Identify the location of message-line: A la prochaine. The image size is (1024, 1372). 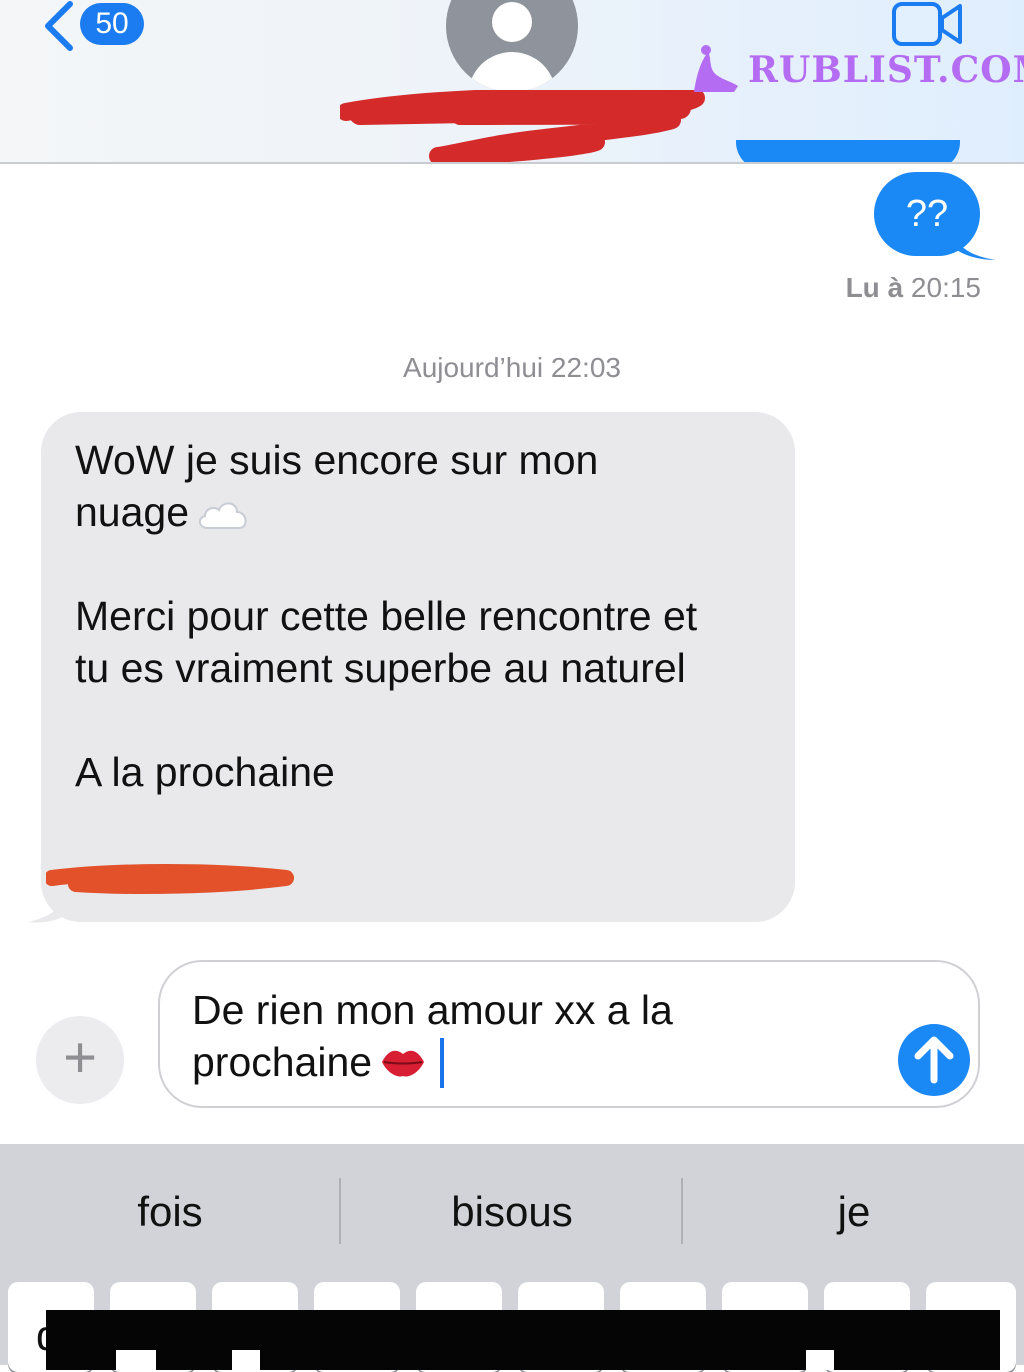
(205, 772).